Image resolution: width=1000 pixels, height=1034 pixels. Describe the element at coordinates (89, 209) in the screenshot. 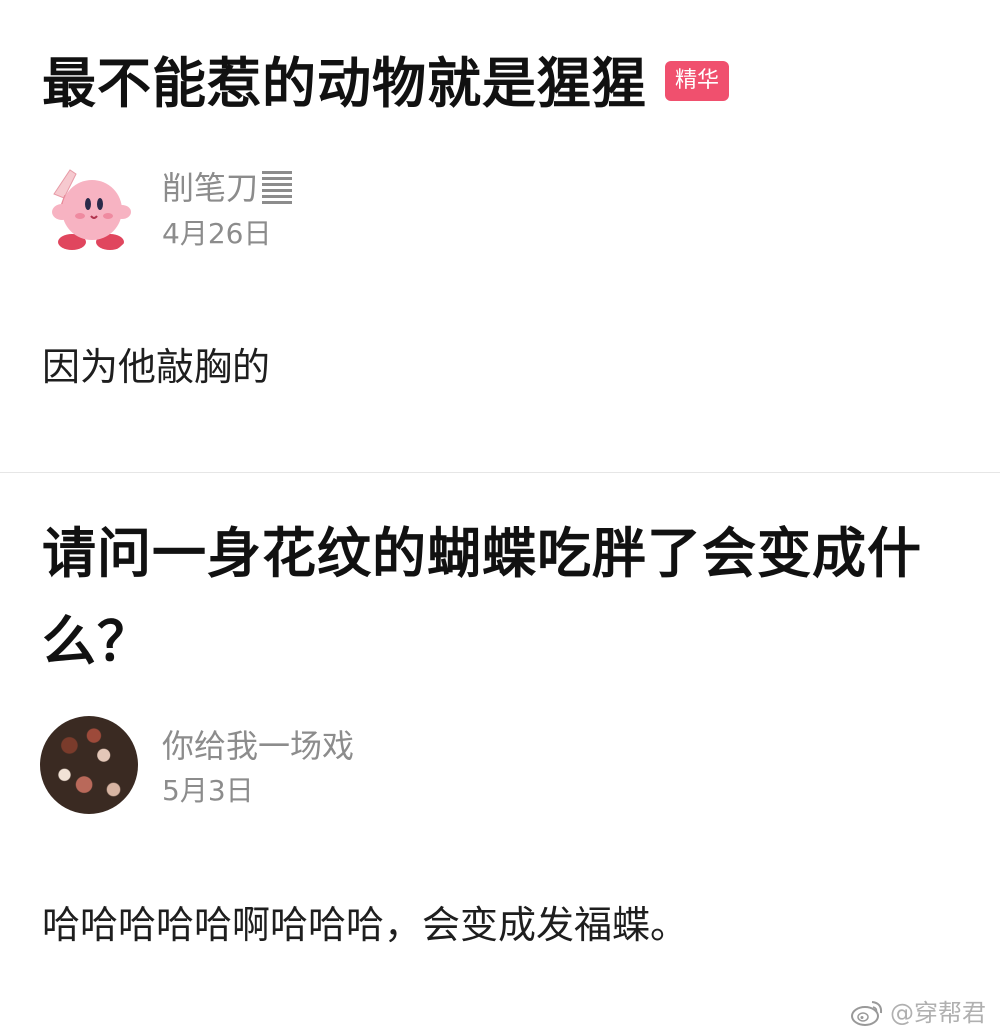

I see `kirby-avatar-icon` at that location.